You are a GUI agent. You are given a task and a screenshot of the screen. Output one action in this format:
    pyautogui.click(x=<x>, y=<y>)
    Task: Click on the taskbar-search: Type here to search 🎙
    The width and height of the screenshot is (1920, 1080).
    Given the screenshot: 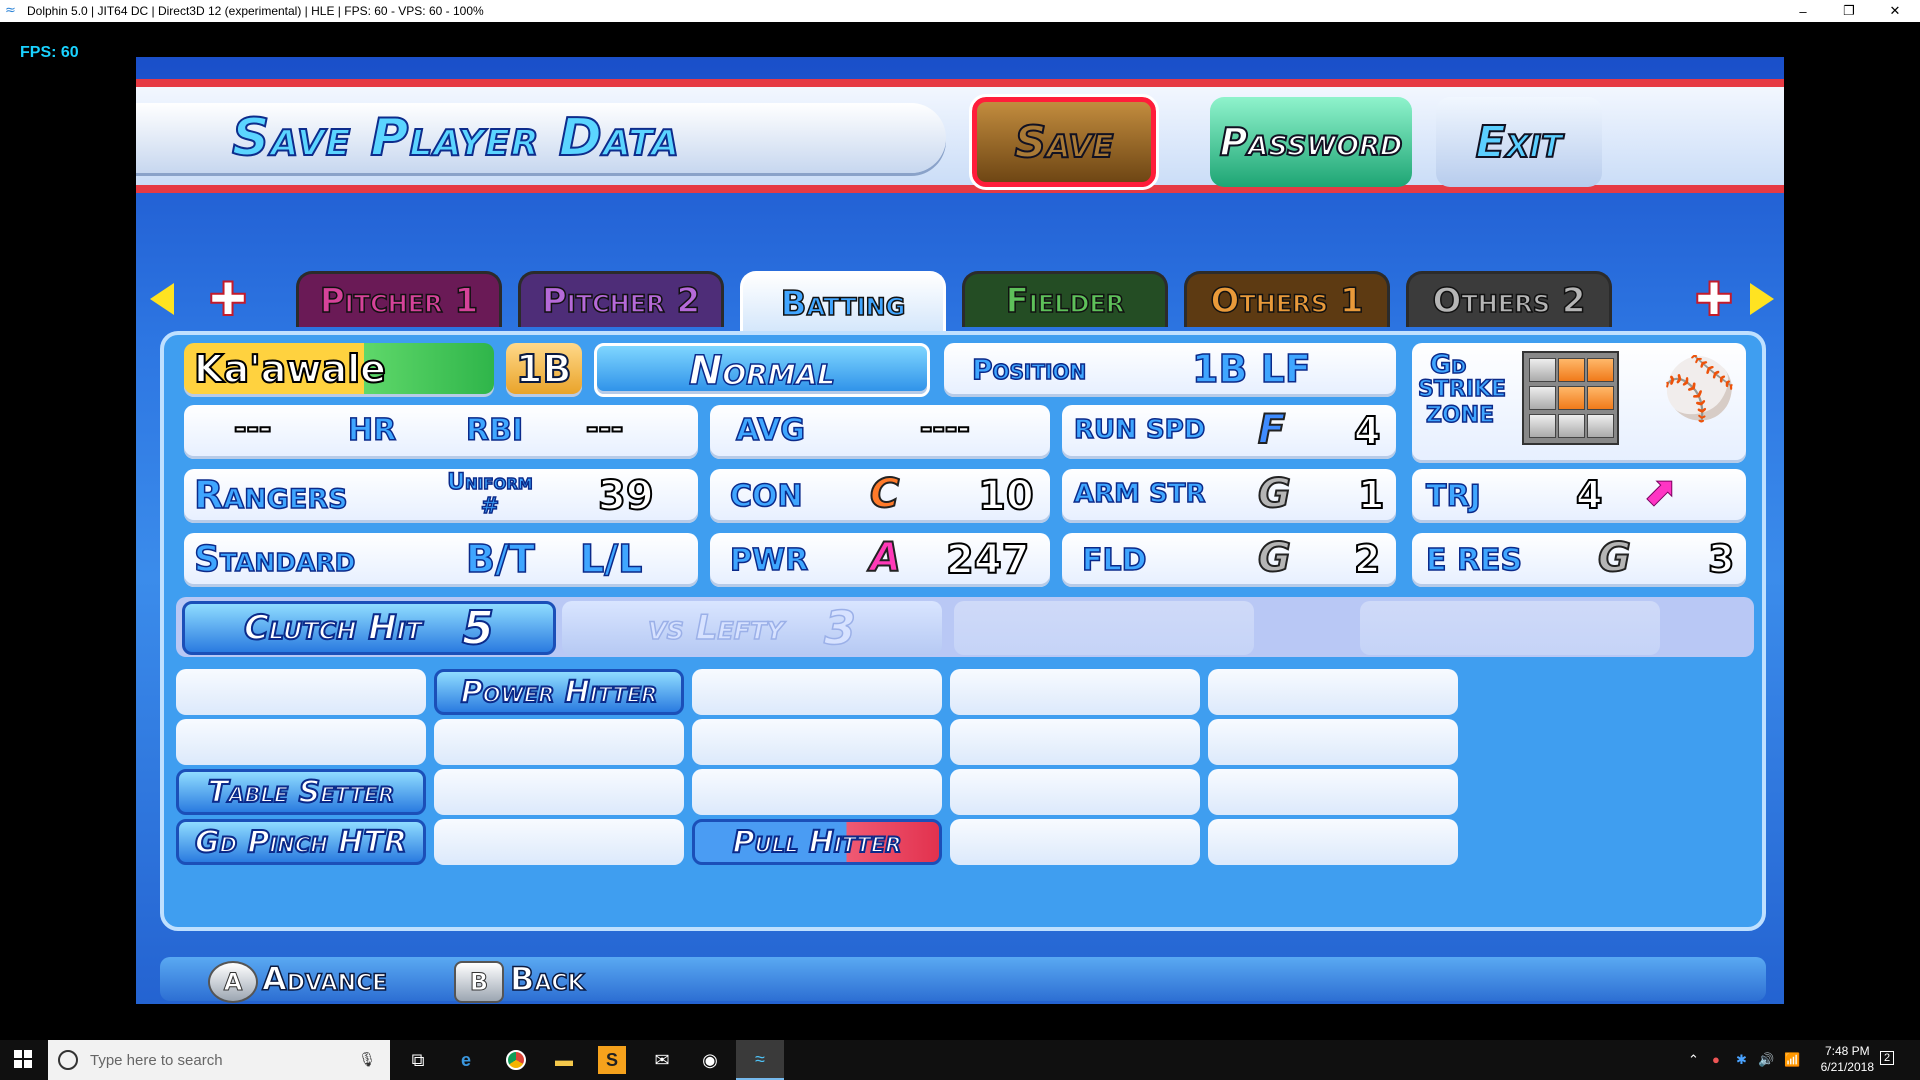 What is the action you would take?
    pyautogui.click(x=219, y=1060)
    